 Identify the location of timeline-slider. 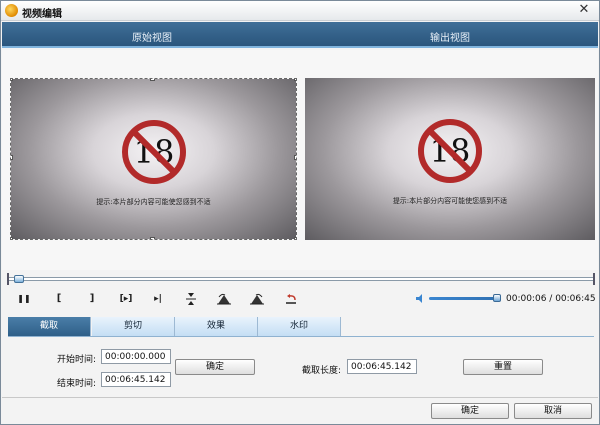
(301, 279).